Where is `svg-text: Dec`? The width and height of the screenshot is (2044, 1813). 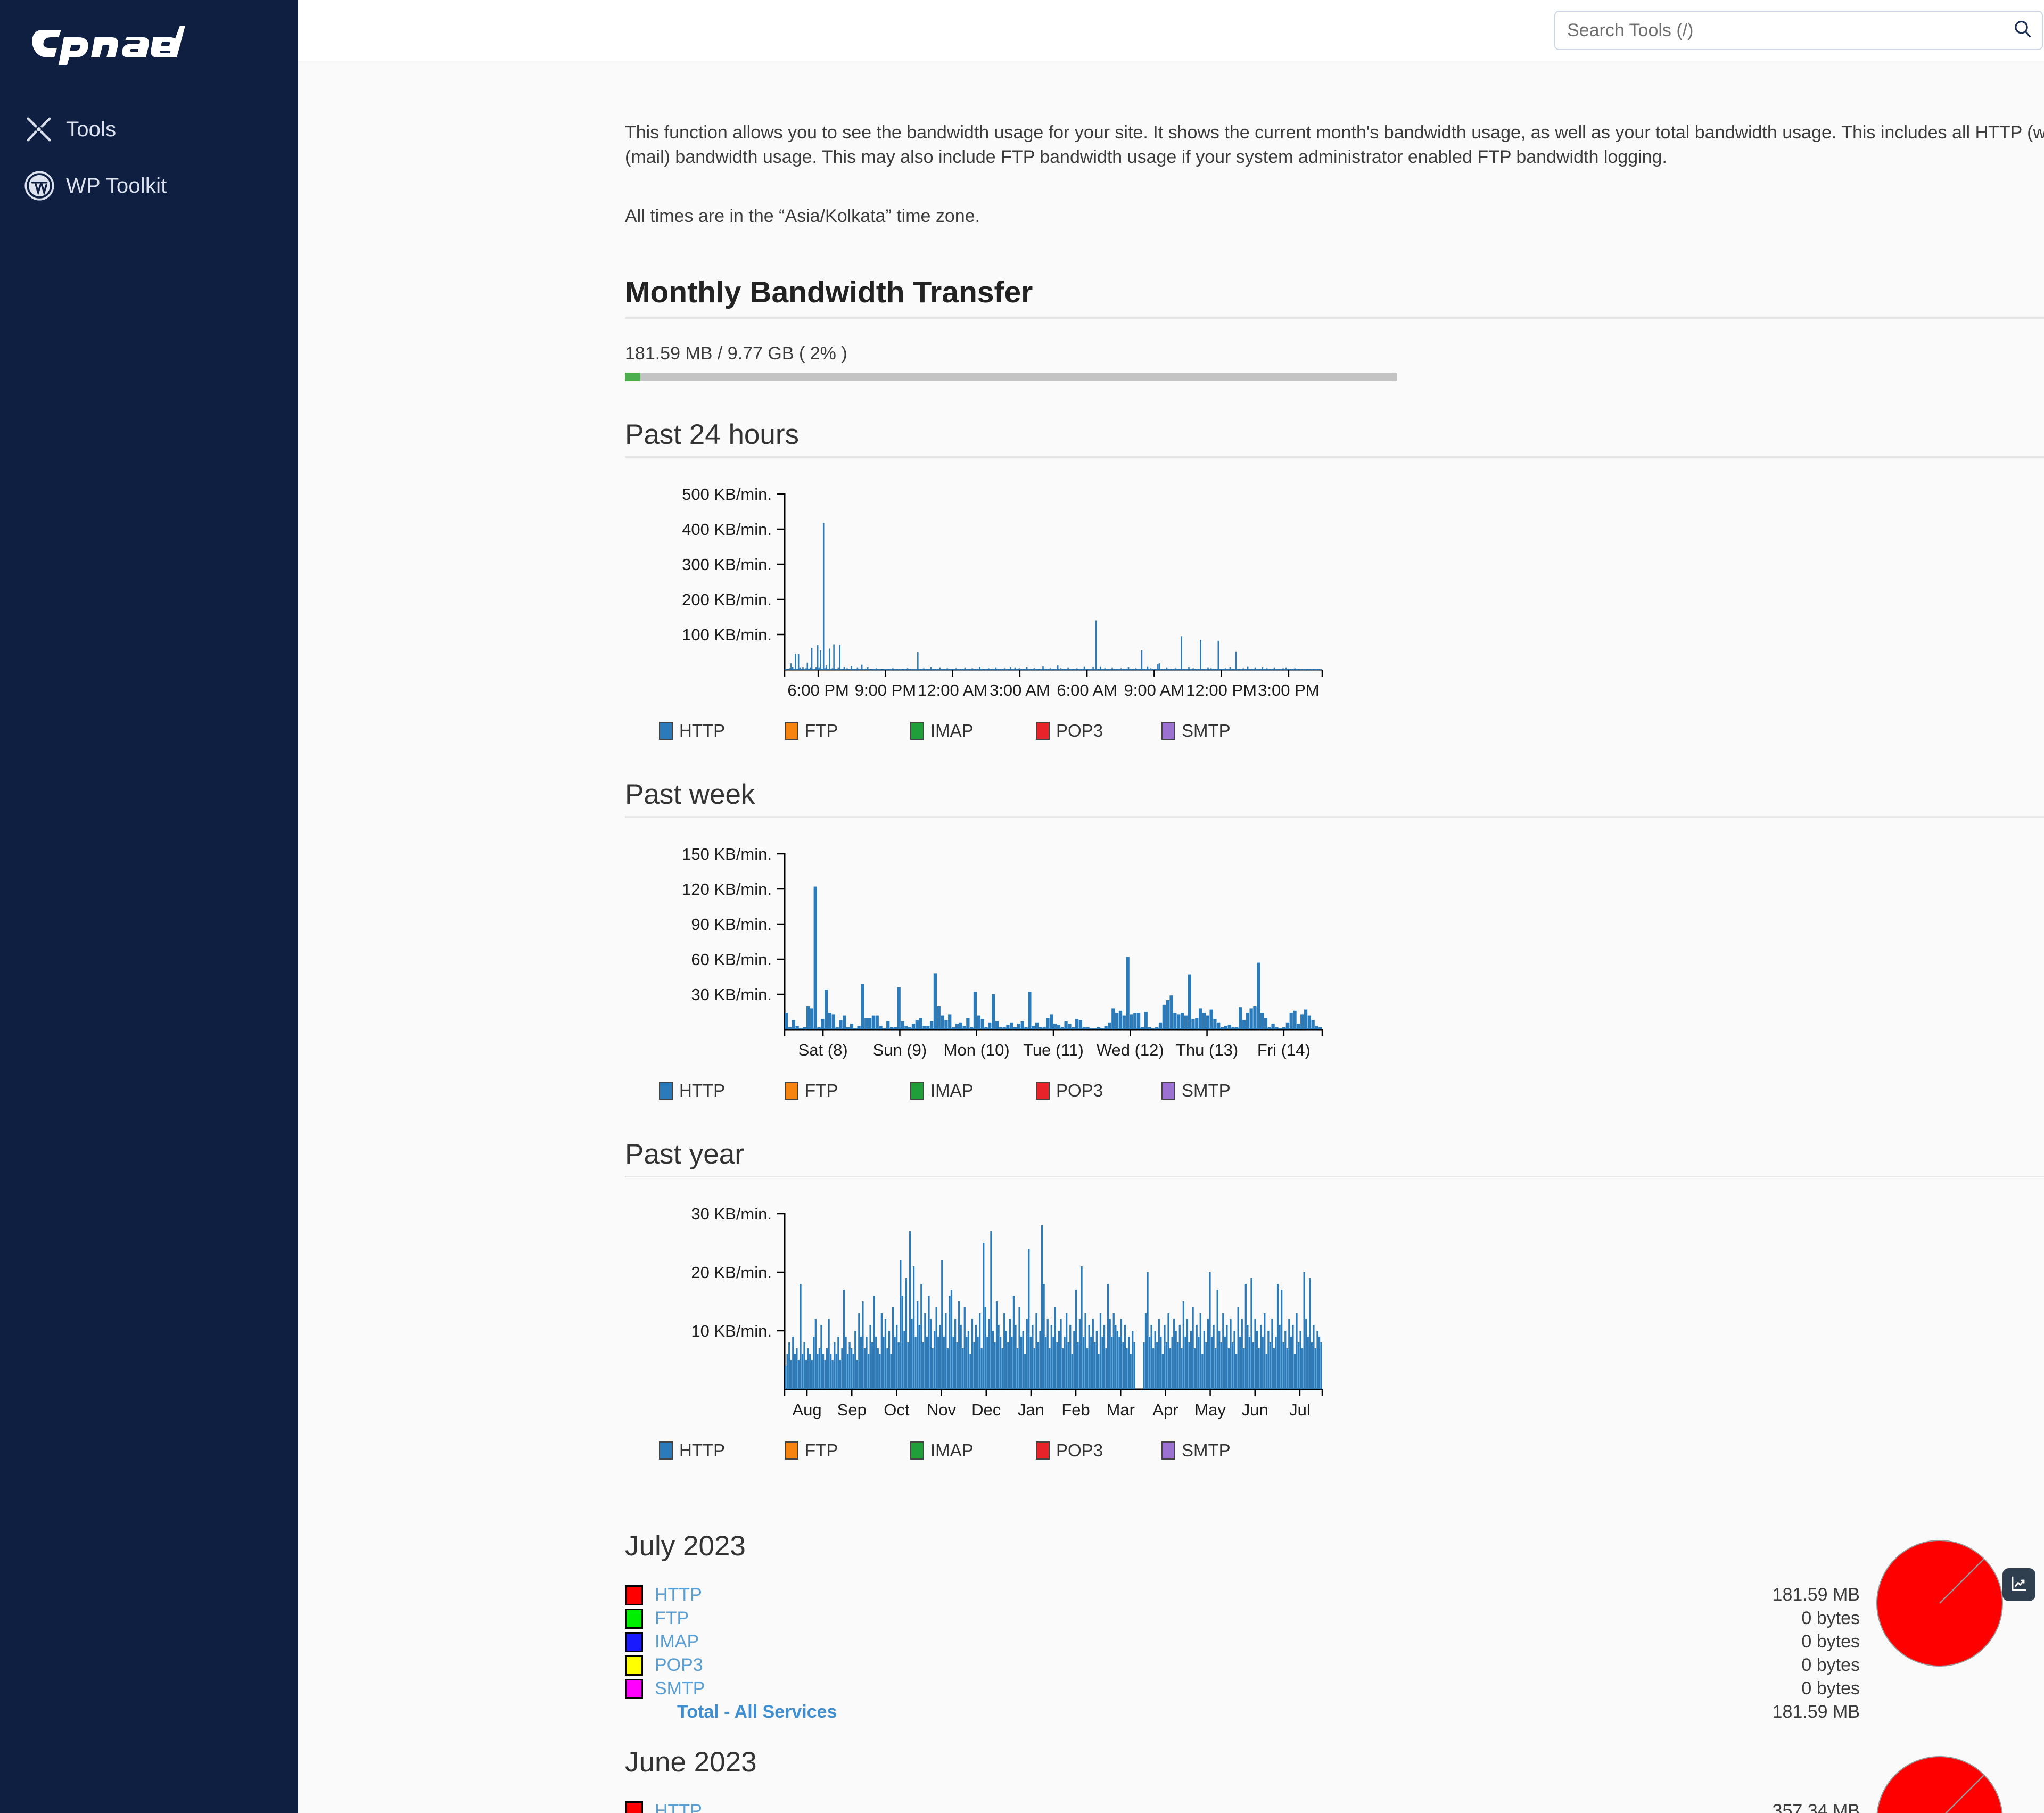 svg-text: Dec is located at coordinates (986, 1409).